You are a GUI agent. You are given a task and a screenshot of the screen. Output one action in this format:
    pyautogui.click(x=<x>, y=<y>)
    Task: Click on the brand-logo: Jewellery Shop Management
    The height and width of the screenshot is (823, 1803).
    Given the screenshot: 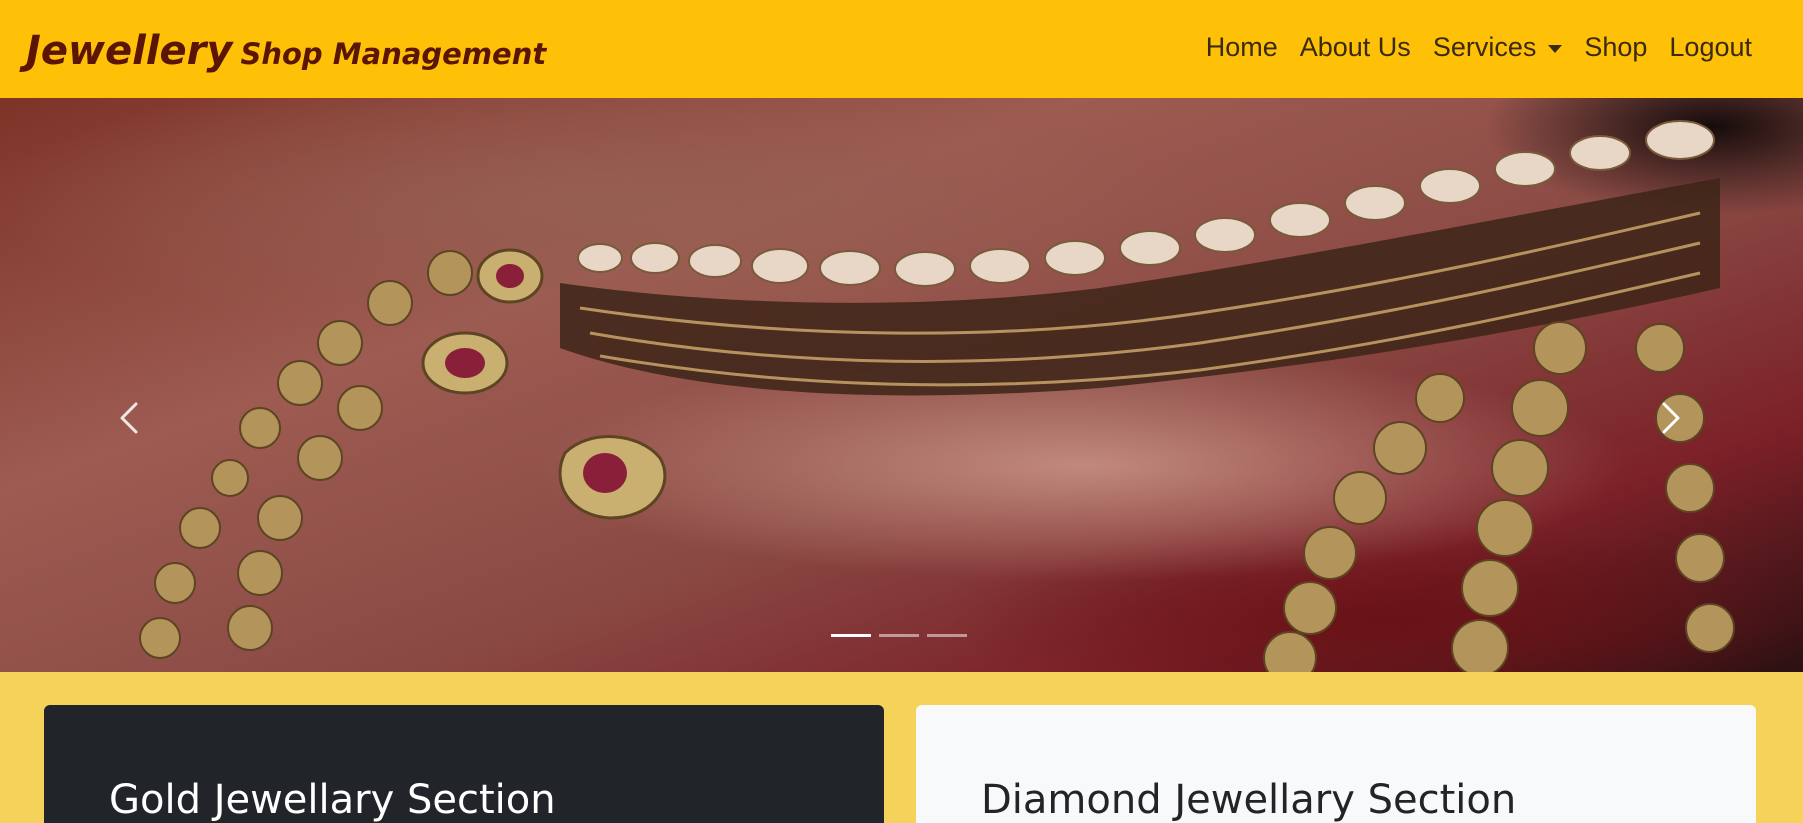 What is the action you would take?
    pyautogui.click(x=286, y=51)
    